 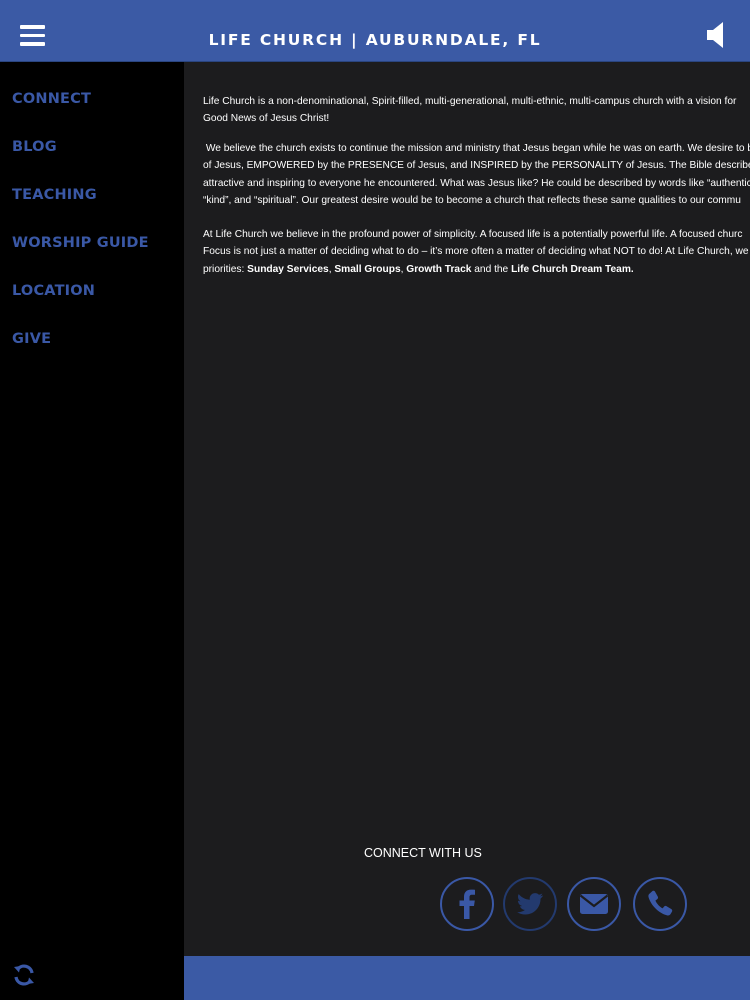 I want to click on priority-small-groups: Small Groups, so click(x=367, y=269).